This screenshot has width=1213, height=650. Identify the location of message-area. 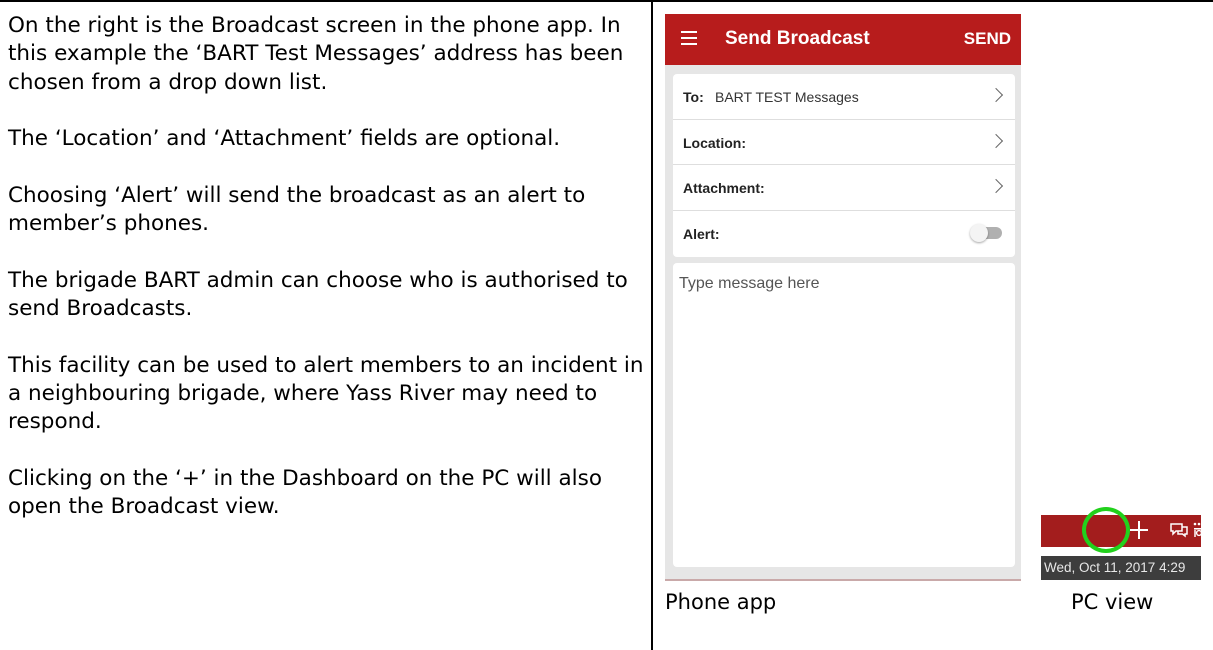
(844, 415).